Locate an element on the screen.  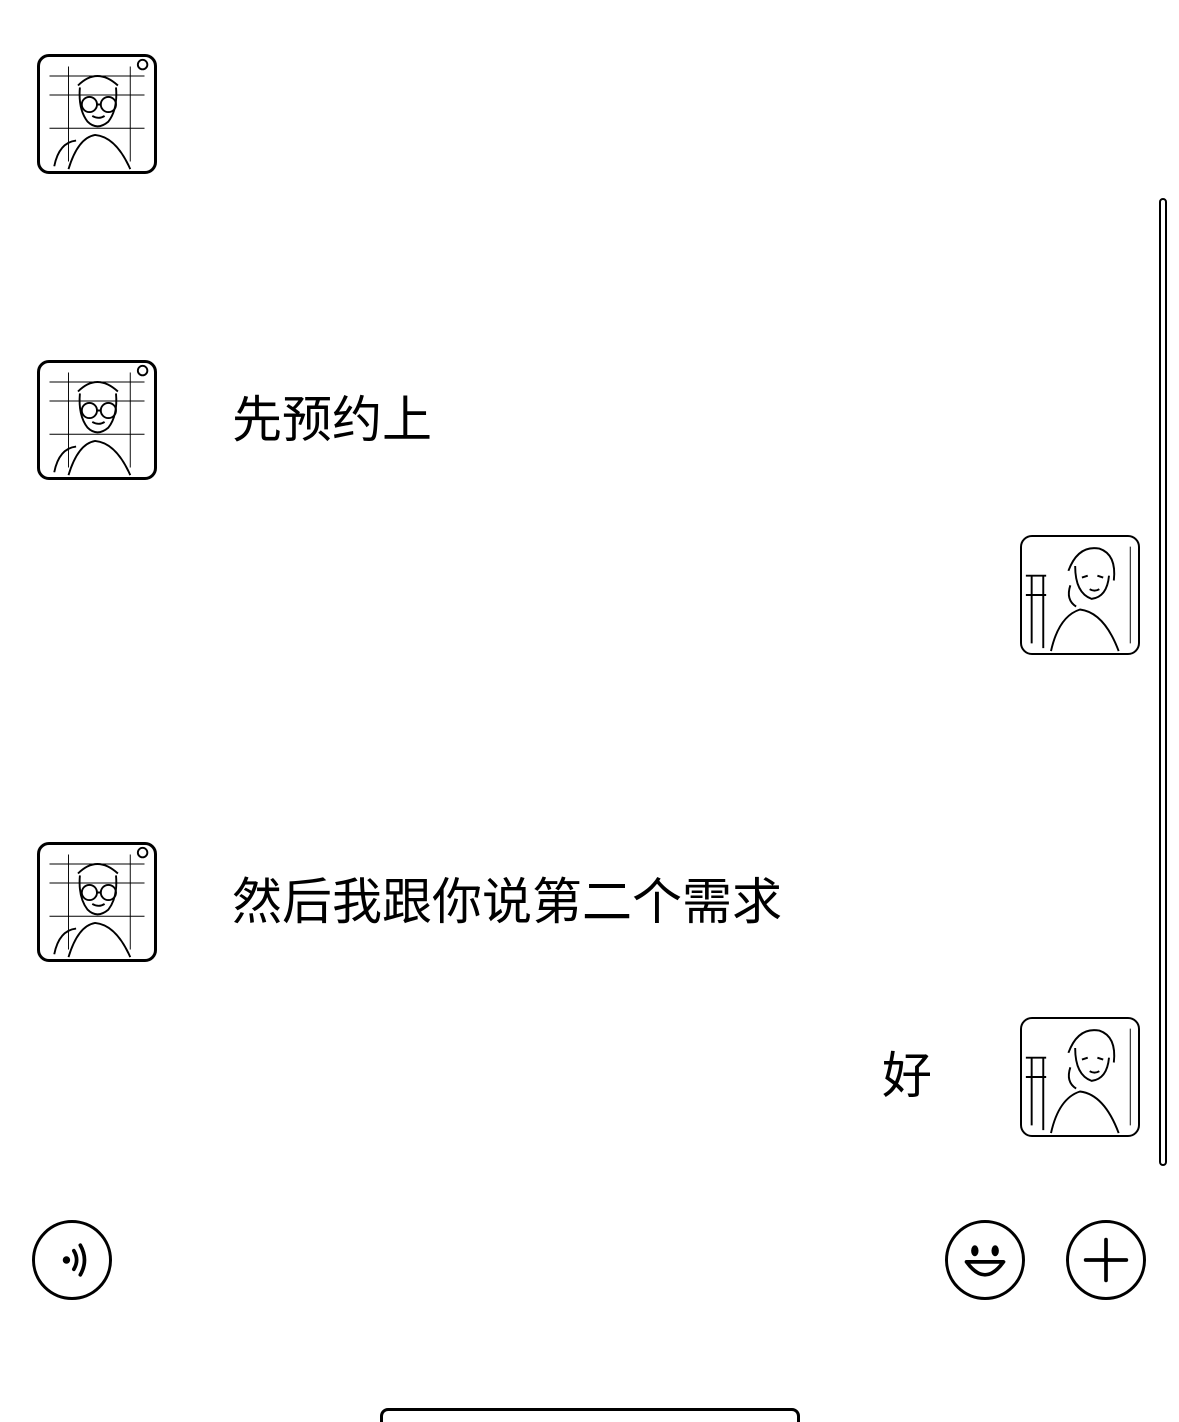
emoji-icon is located at coordinates (985, 1261).